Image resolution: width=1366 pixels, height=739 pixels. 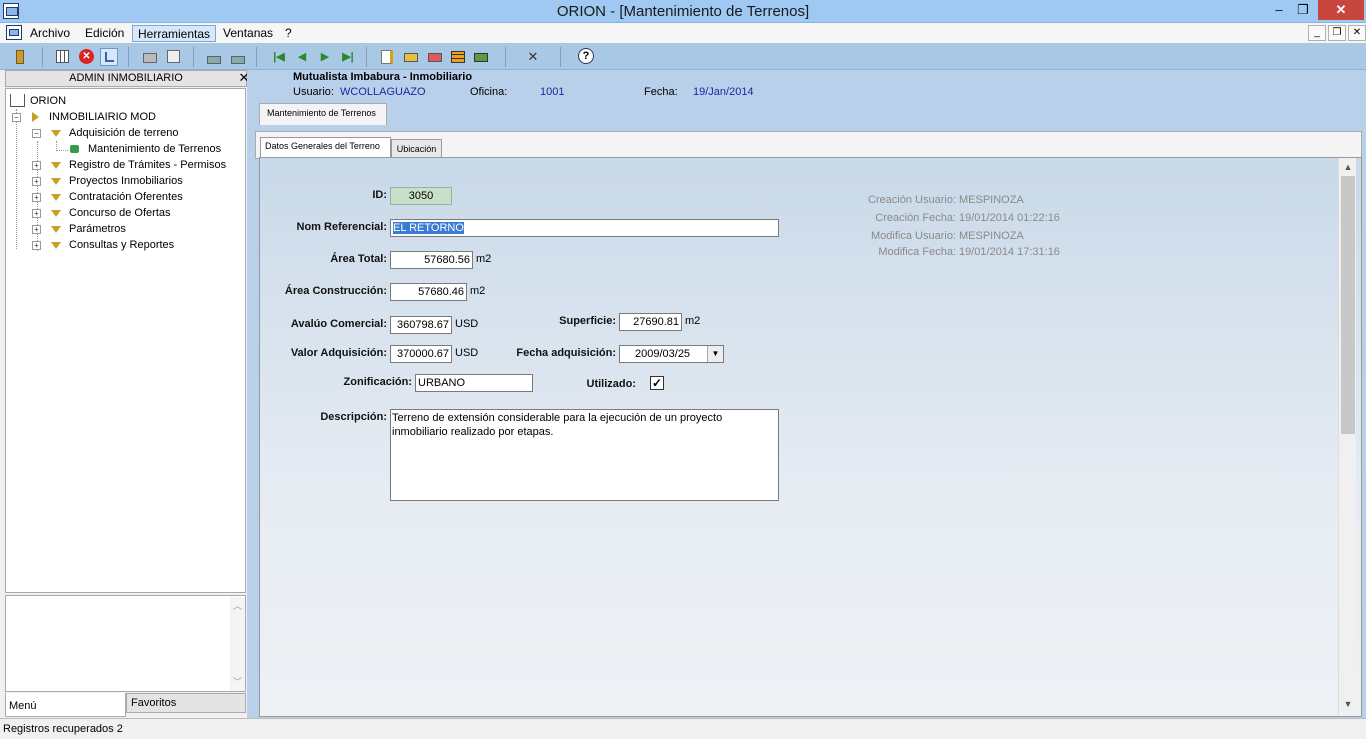 I want to click on status-bar: Registros recuperados 2, so click(x=683, y=728).